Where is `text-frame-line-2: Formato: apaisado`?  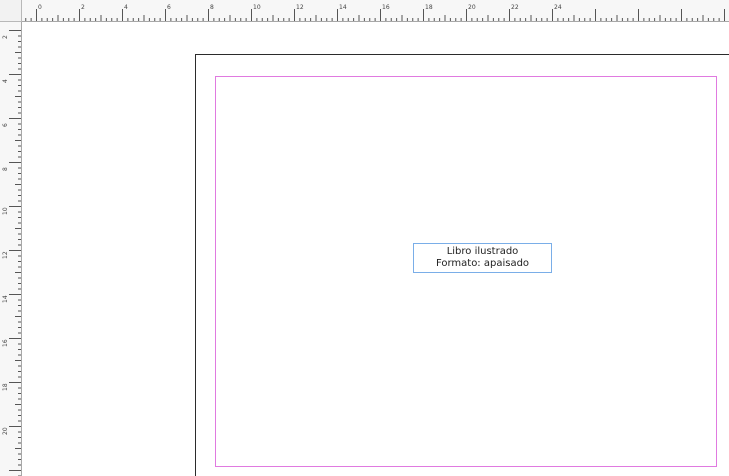 text-frame-line-2: Formato: apaisado is located at coordinates (482, 263).